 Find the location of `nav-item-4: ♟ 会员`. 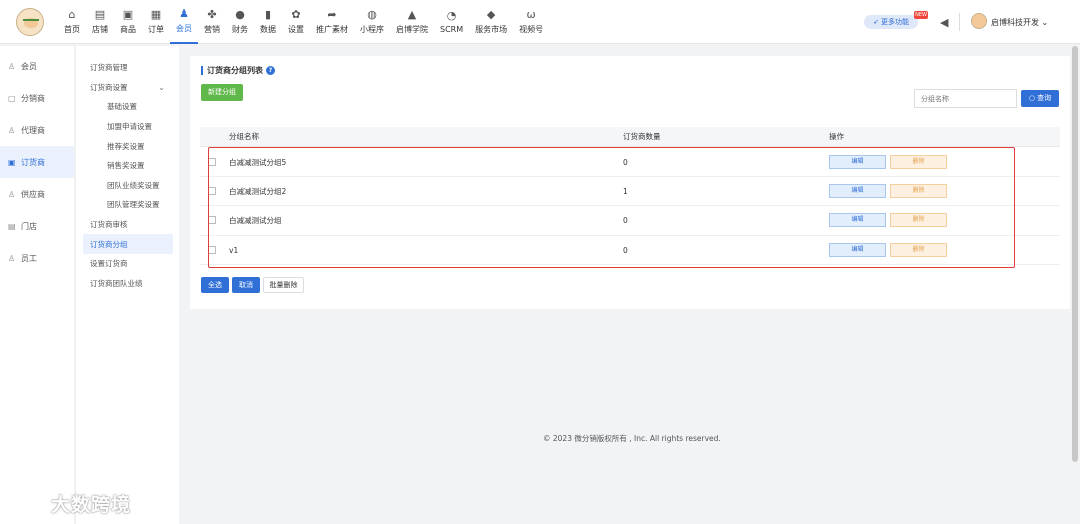

nav-item-4: ♟ 会员 is located at coordinates (184, 22).